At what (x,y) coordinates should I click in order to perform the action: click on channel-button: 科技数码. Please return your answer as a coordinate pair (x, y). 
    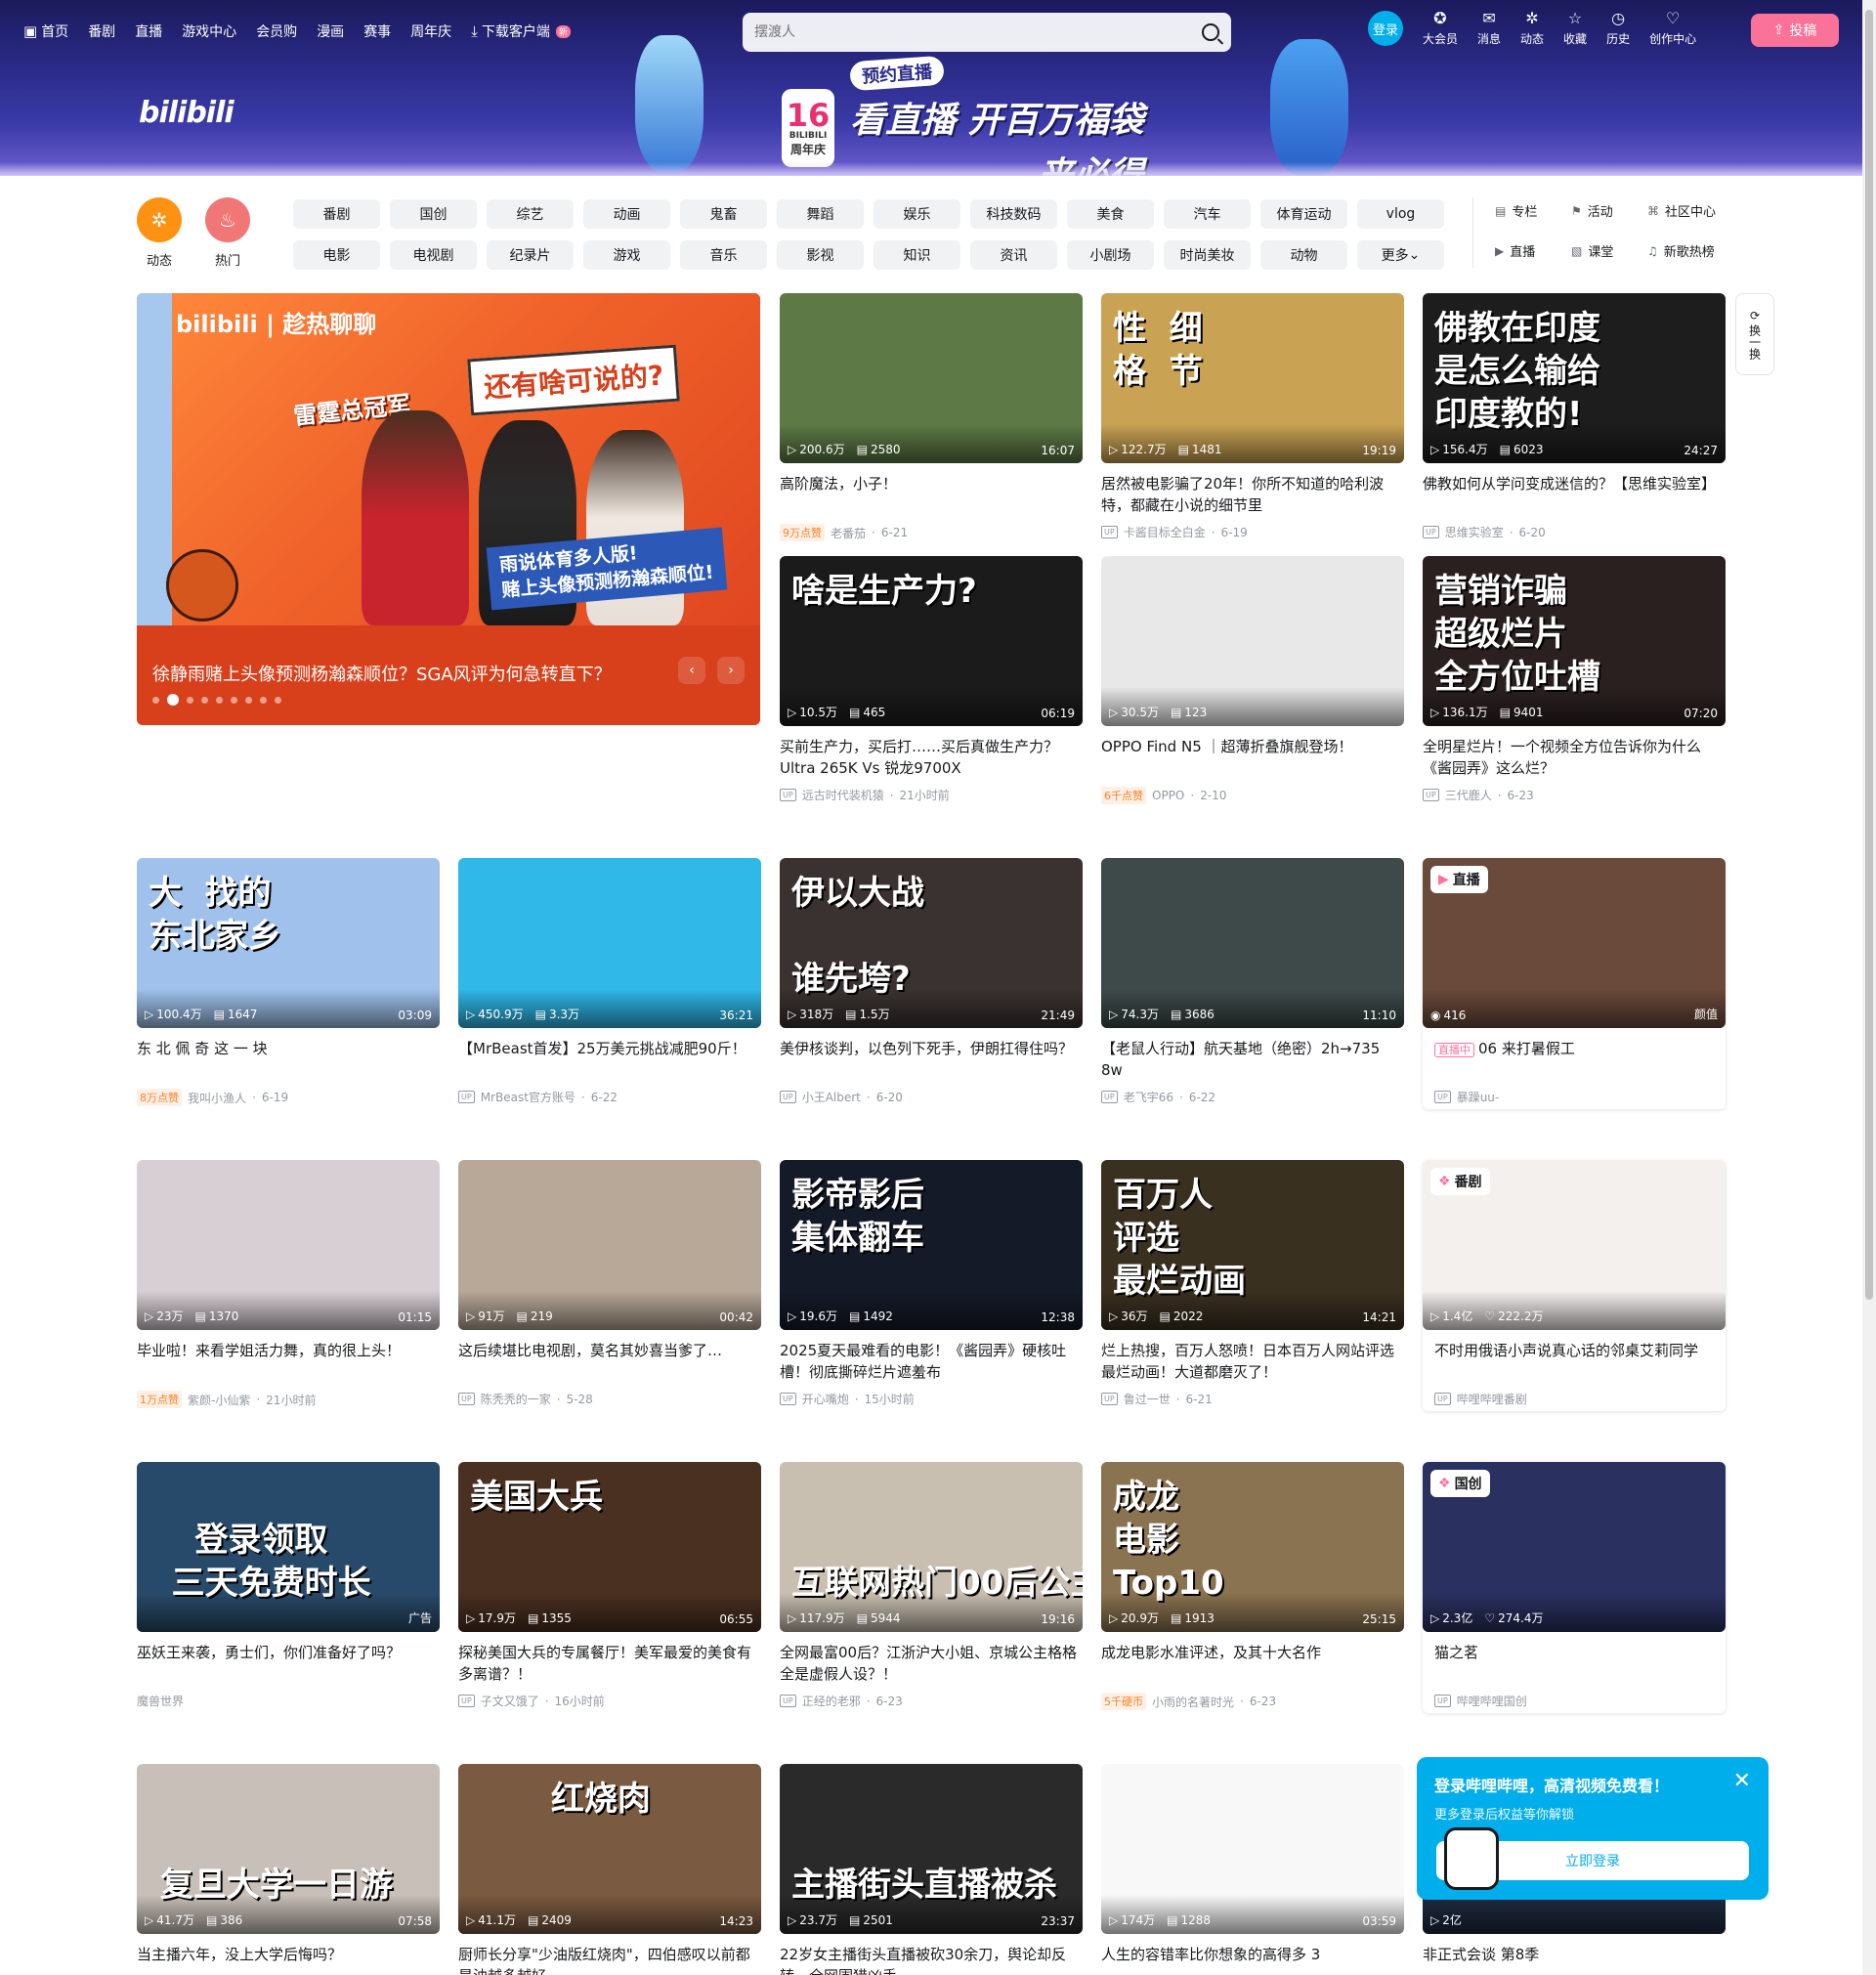
    Looking at the image, I should click on (1013, 214).